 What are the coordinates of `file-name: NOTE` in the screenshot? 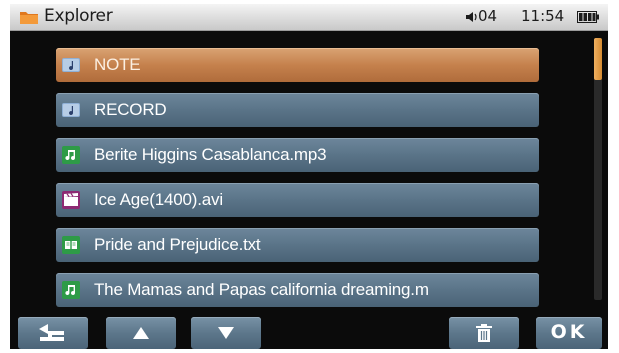 It's located at (117, 64).